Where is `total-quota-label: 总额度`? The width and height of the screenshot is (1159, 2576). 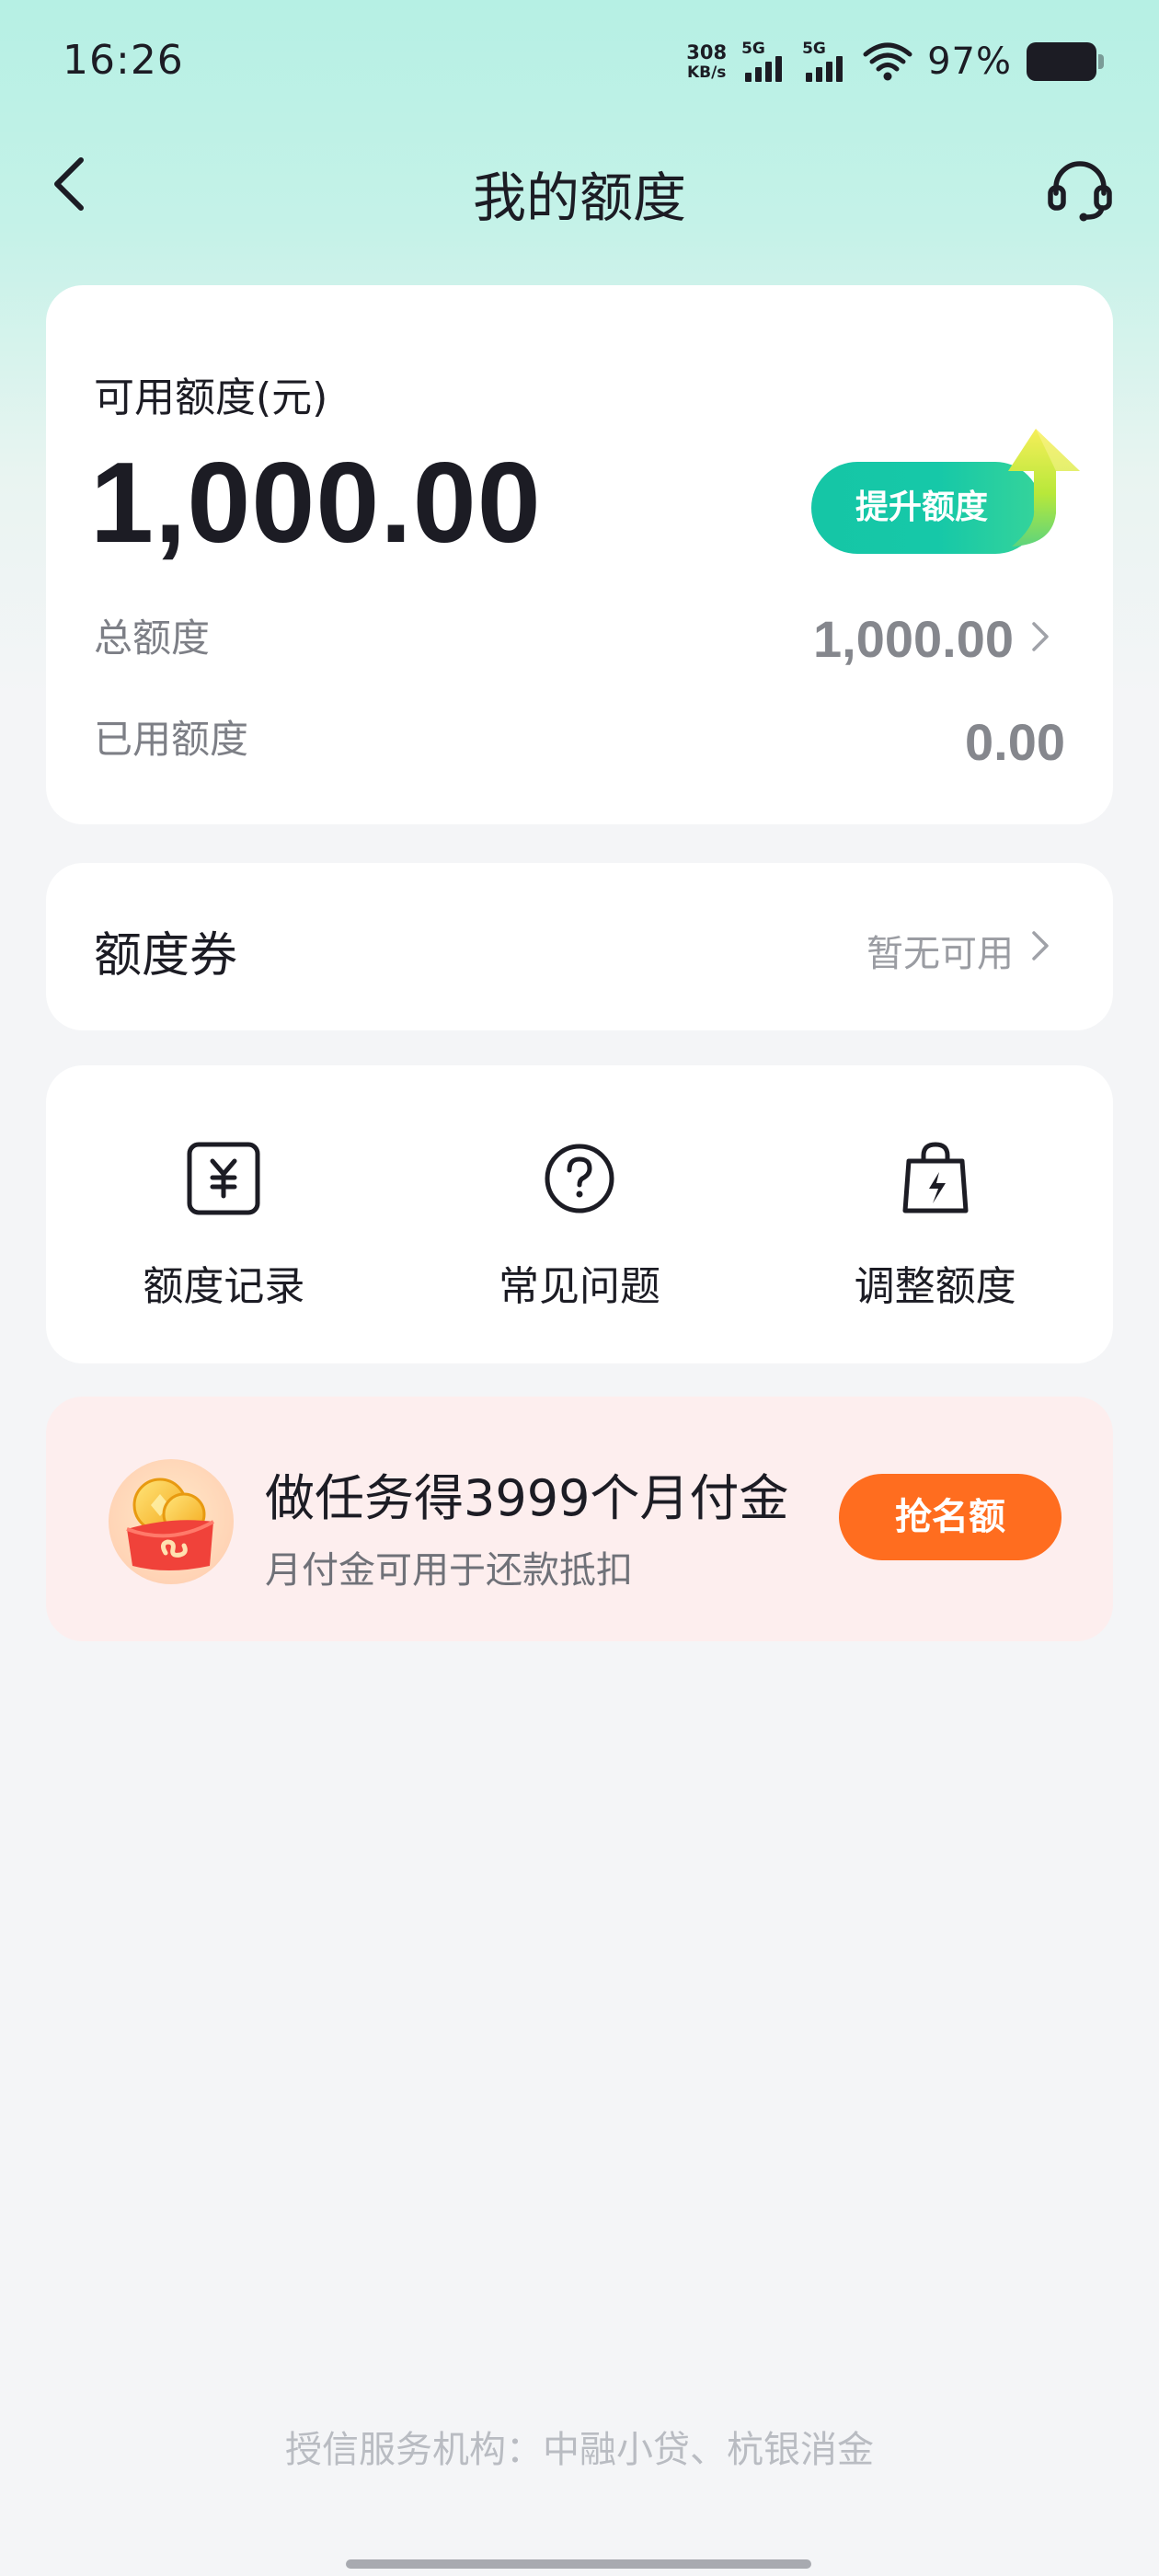 total-quota-label: 总额度 is located at coordinates (152, 638).